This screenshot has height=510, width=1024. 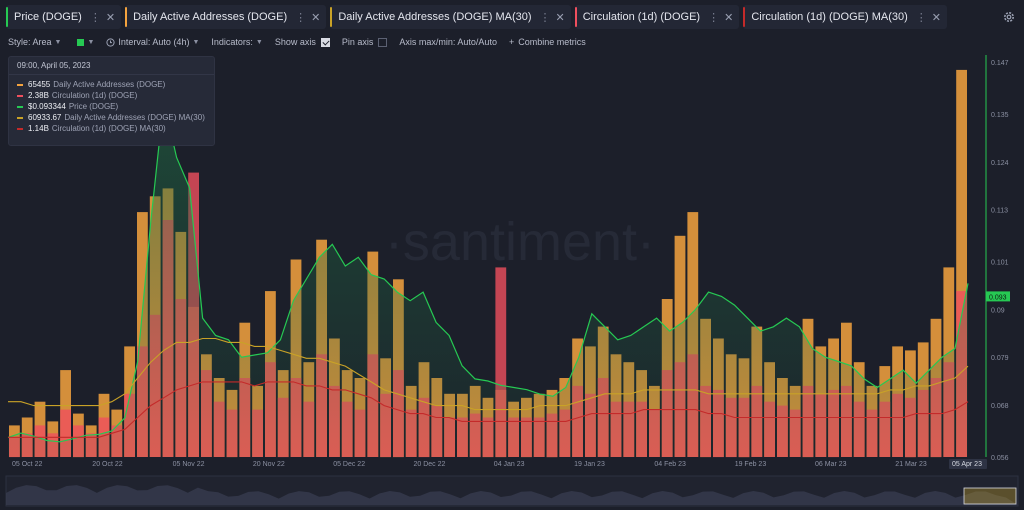 I want to click on tab-price-doge: Price (DOGE) ⋮ ✕, so click(x=64, y=17).